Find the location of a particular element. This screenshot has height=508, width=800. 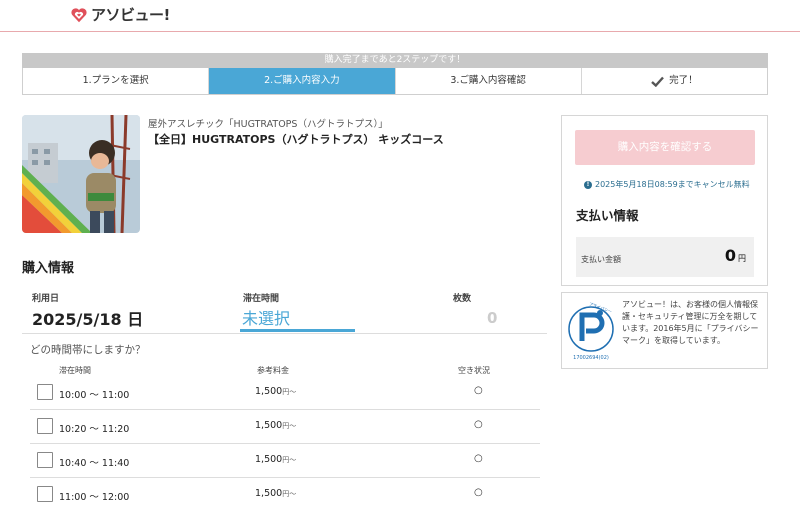

step-complete: 完了！ is located at coordinates (674, 81).